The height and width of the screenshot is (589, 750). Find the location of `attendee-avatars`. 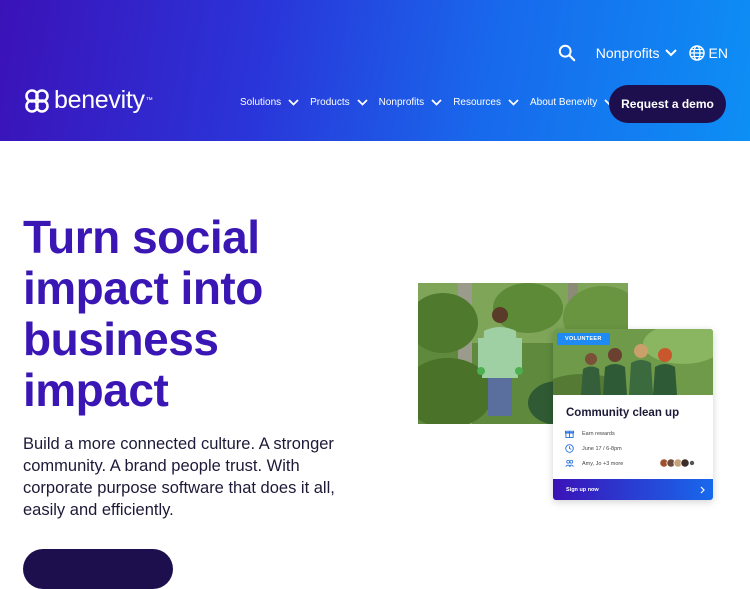

attendee-avatars is located at coordinates (677, 463).